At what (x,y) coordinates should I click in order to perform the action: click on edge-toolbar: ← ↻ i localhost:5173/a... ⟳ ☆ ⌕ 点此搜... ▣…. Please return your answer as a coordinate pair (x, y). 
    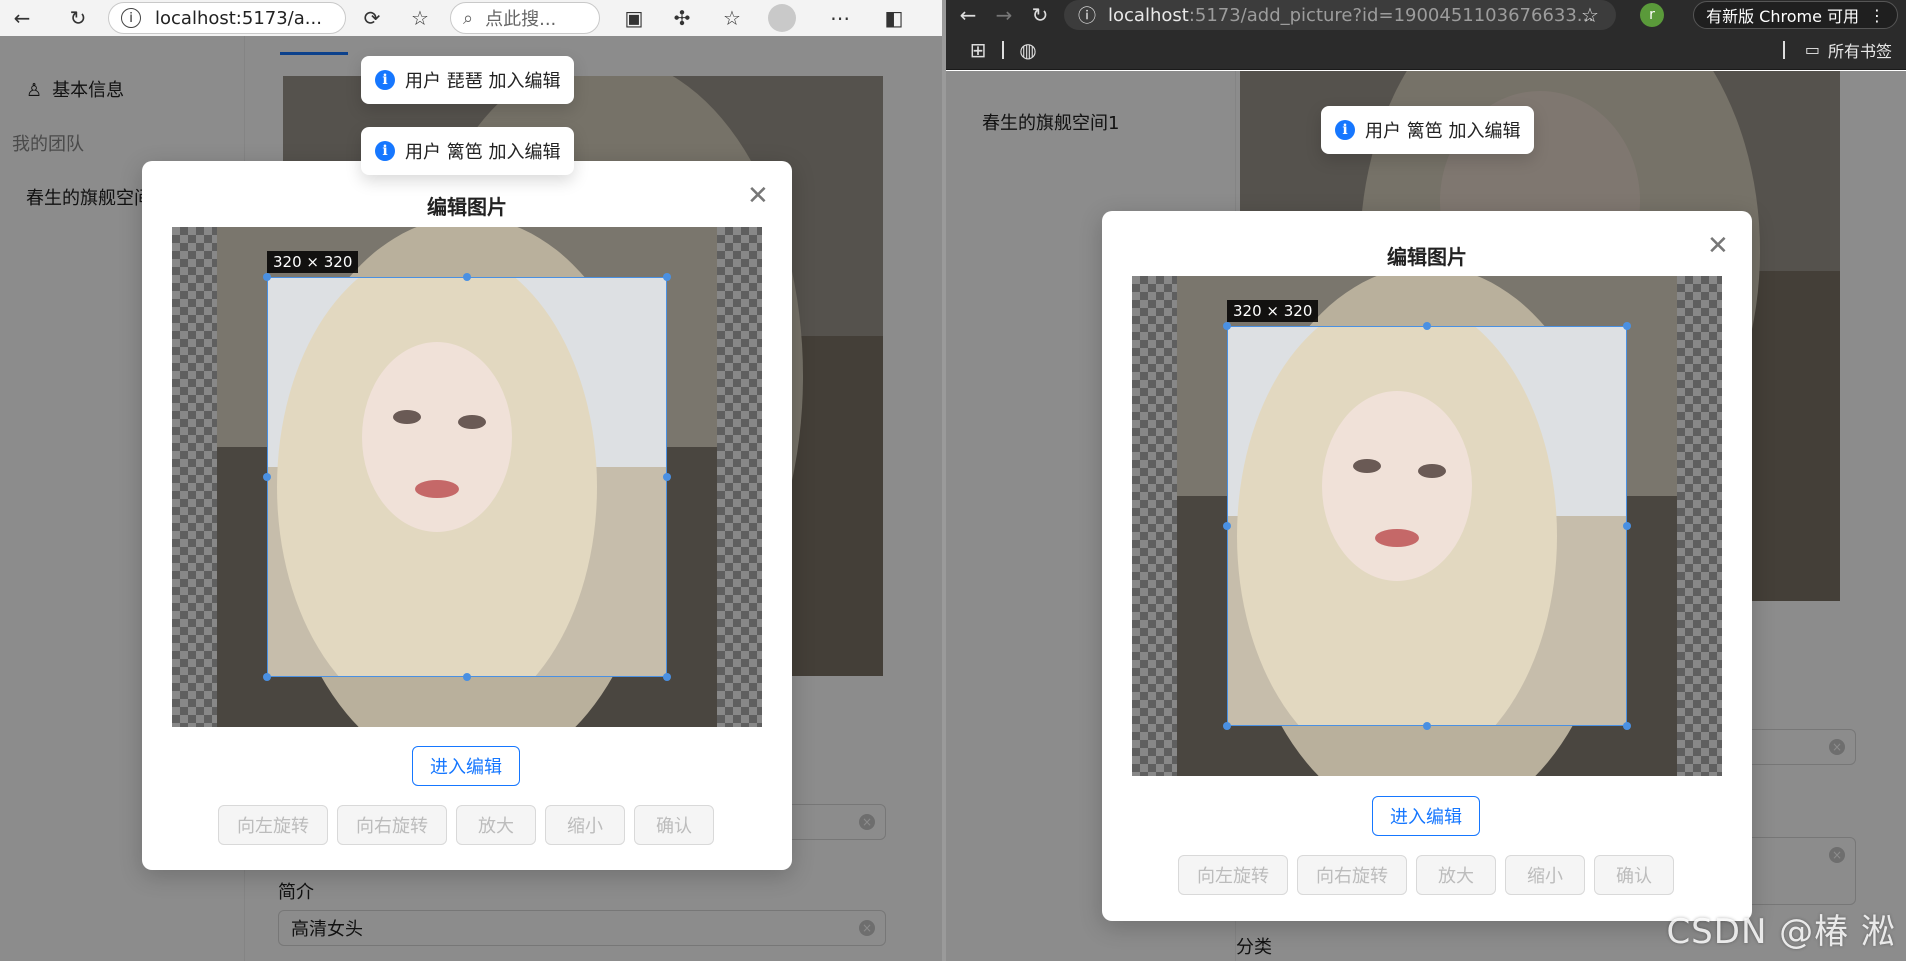
    Looking at the image, I should click on (471, 18).